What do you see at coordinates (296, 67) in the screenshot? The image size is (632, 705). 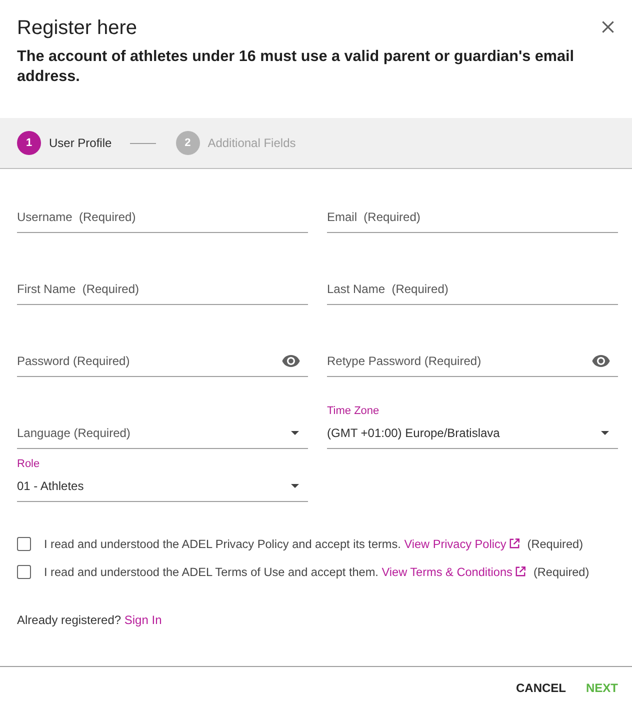 I see `dialog-subtitle: The account of athletes under 16 must use a valid parent or guardian's email address.` at bounding box center [296, 67].